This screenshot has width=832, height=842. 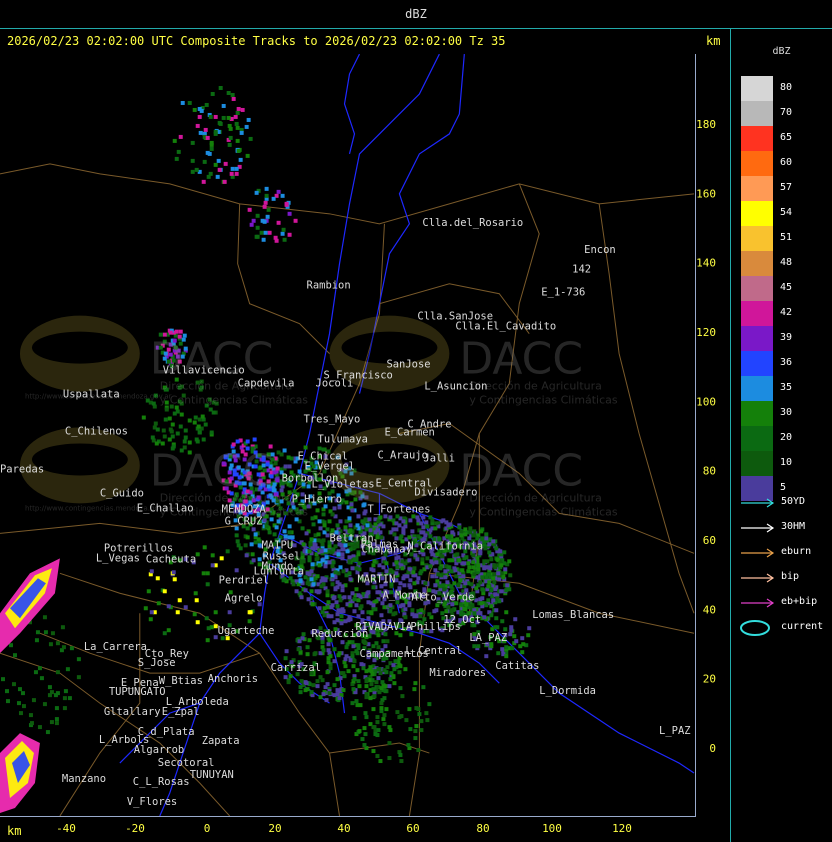 I want to click on x-tick-label: 120, so click(x=622, y=828).